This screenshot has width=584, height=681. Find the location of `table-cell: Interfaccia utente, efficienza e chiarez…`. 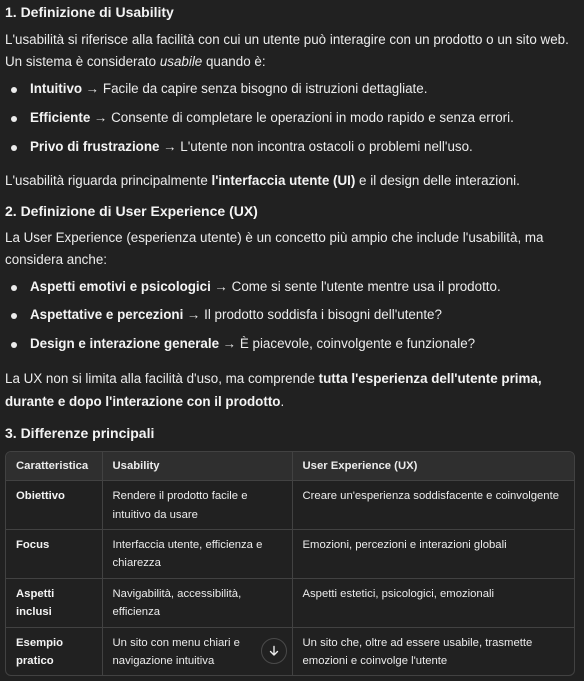

table-cell: Interfaccia utente, efficienza e chiarez… is located at coordinates (197, 554).